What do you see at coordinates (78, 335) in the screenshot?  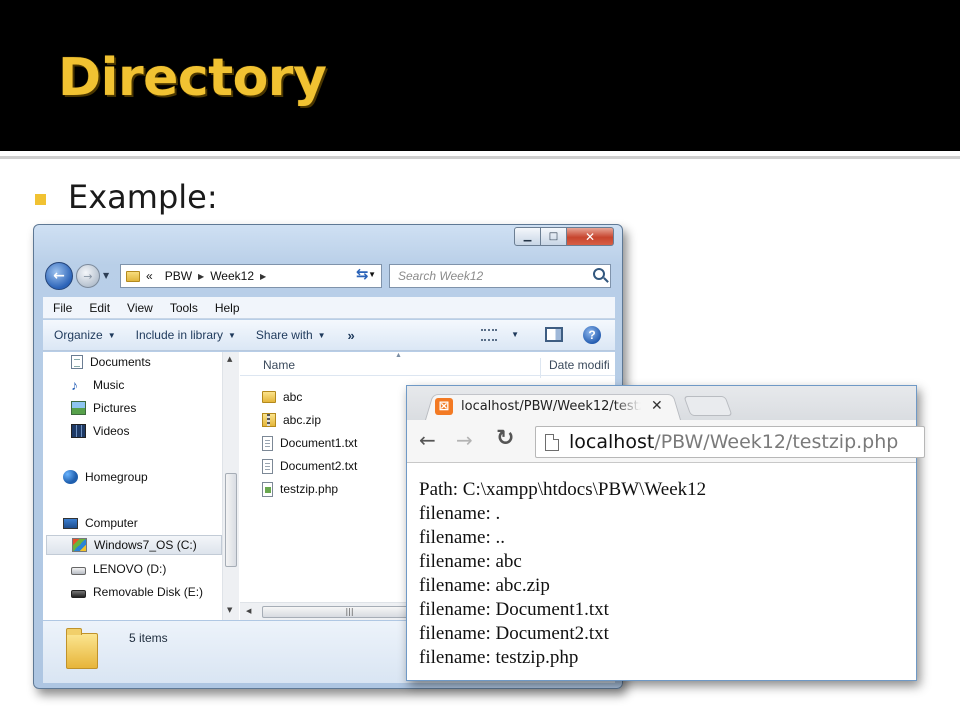 I see `organize-label: Organize` at bounding box center [78, 335].